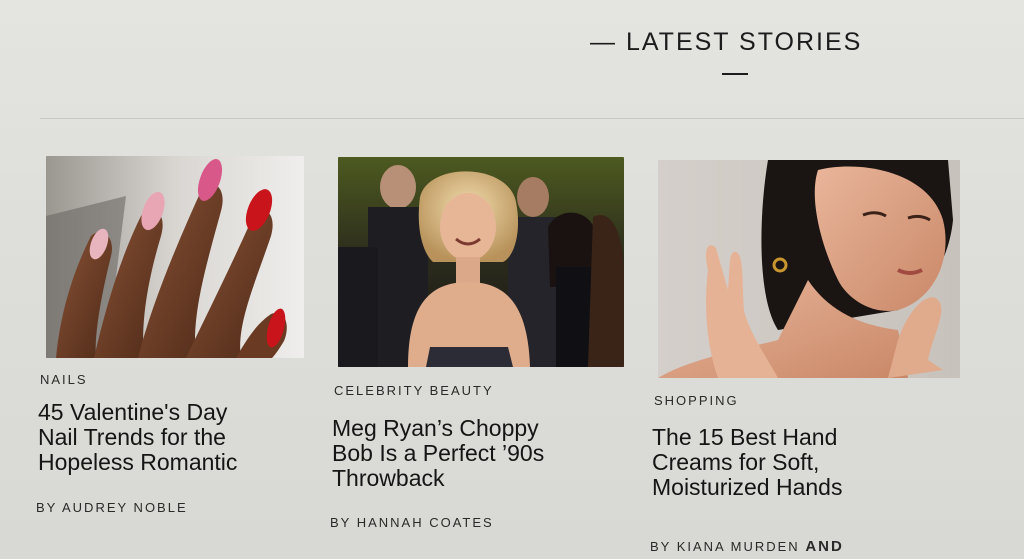 The image size is (1024, 559). What do you see at coordinates (137, 462) in the screenshot?
I see `headline-line: Hopeless Romantic` at bounding box center [137, 462].